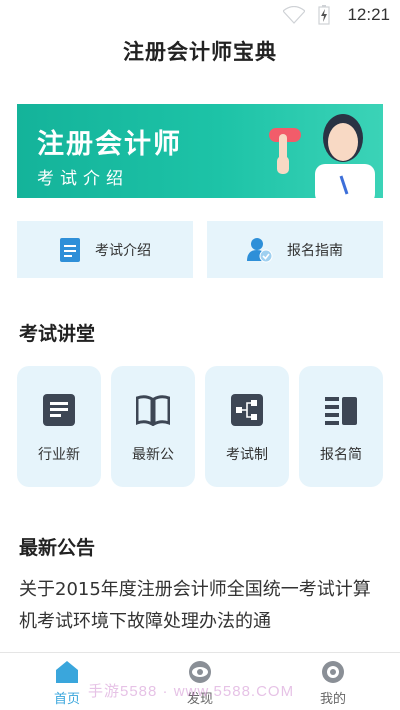 This screenshot has width=400, height=710. Describe the element at coordinates (294, 15) in the screenshot. I see `wifi-icon` at that location.